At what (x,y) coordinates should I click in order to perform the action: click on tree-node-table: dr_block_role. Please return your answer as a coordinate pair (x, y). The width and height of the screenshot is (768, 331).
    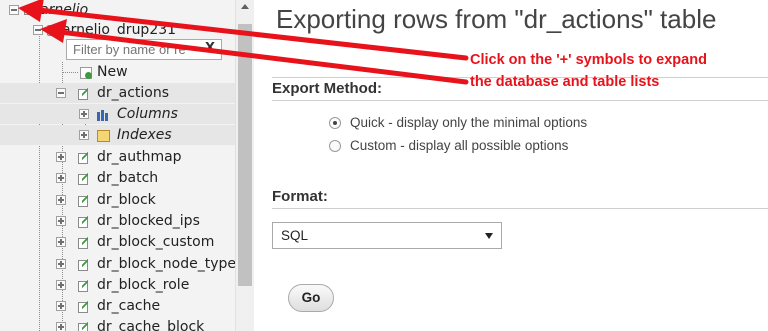
    Looking at the image, I should click on (117, 285).